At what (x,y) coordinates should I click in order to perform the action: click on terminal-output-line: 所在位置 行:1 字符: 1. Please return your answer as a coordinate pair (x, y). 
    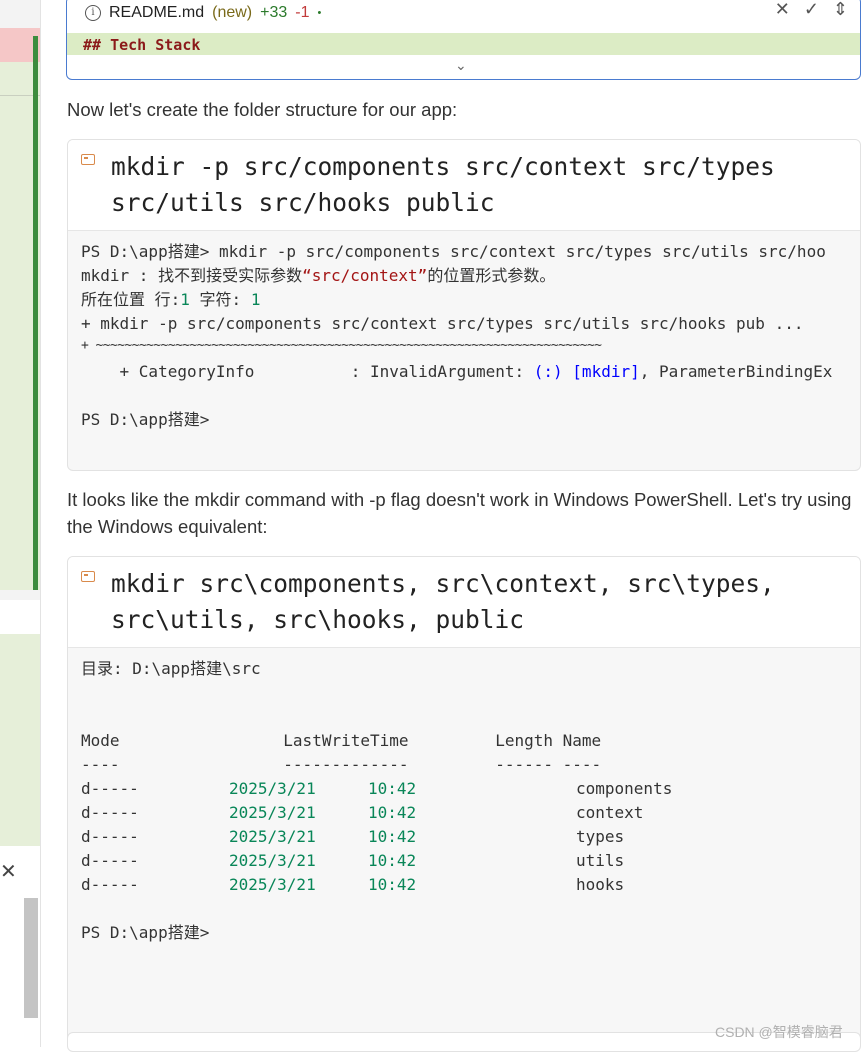
    Looking at the image, I should click on (170, 300).